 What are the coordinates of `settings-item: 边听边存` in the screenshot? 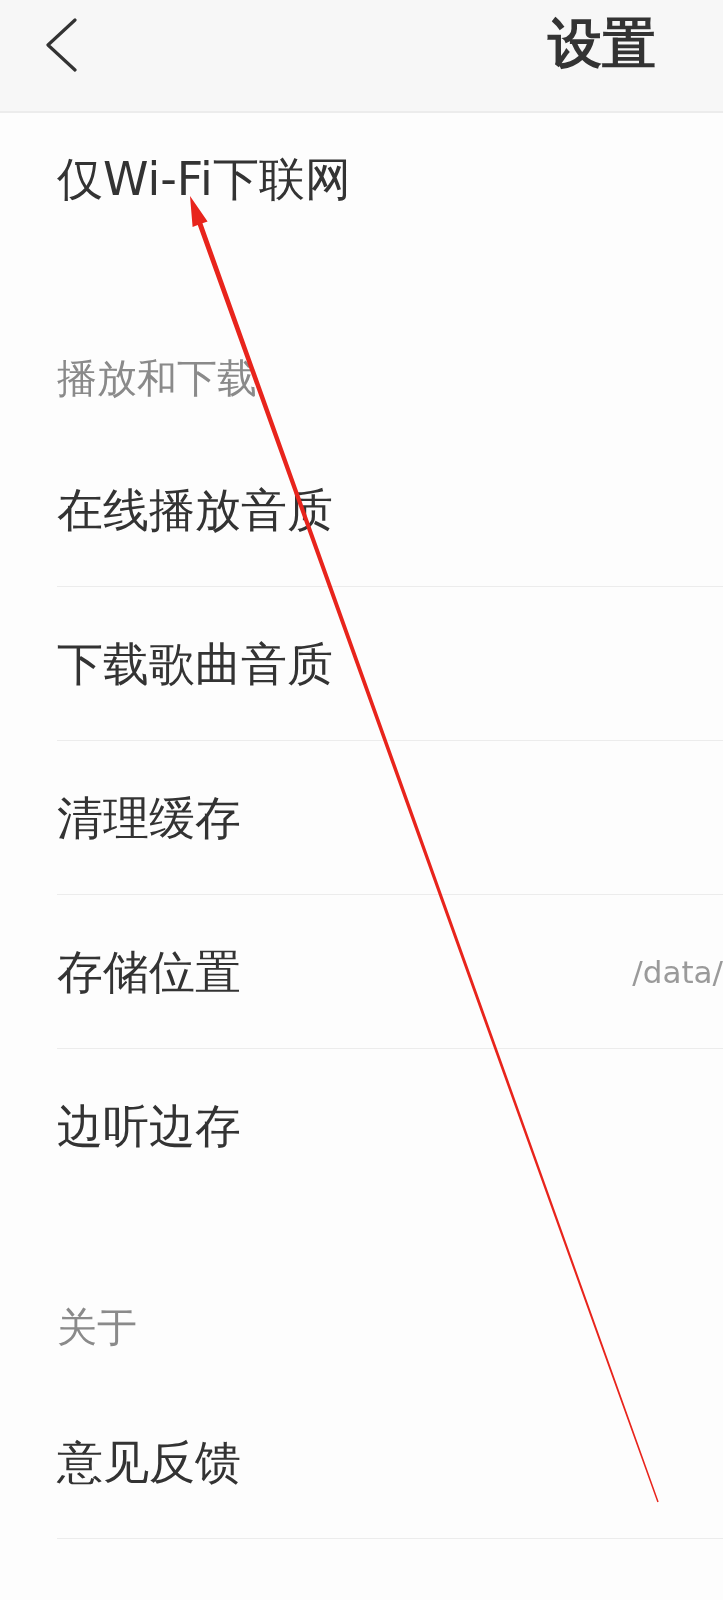 It's located at (390, 1126).